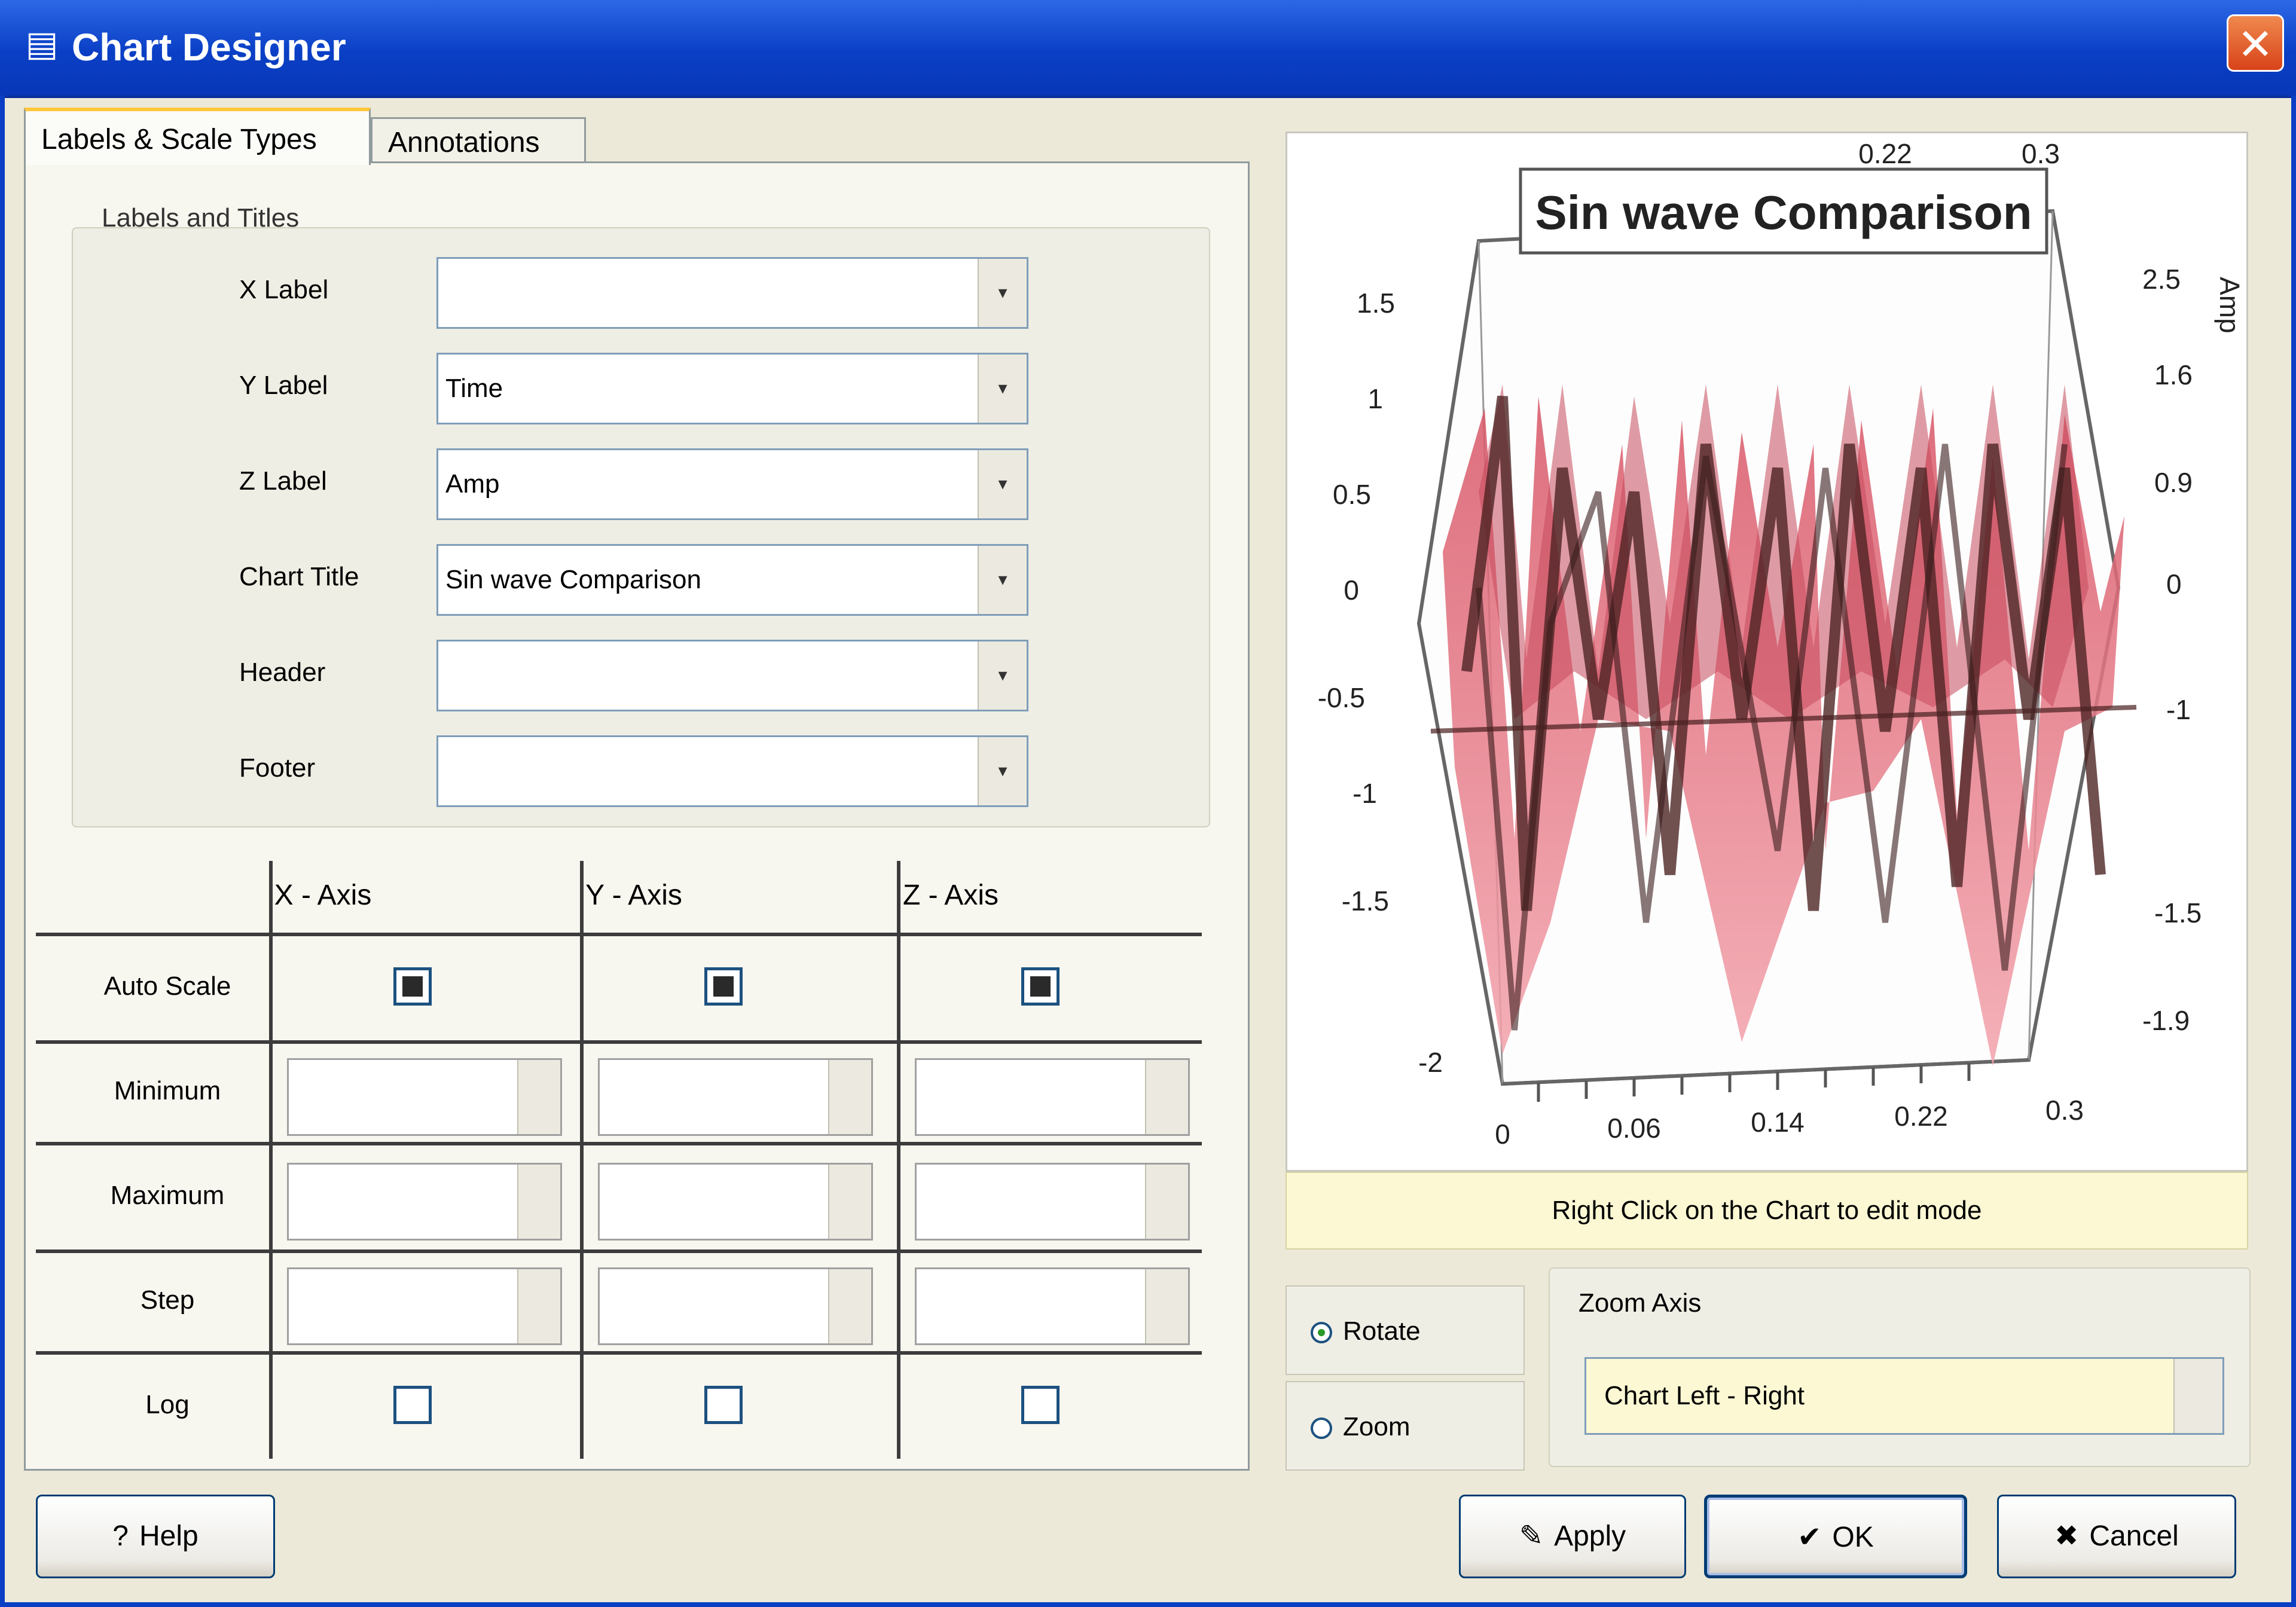 The width and height of the screenshot is (2296, 1607). What do you see at coordinates (424, 1097) in the screenshot?
I see `x-minimum-field` at bounding box center [424, 1097].